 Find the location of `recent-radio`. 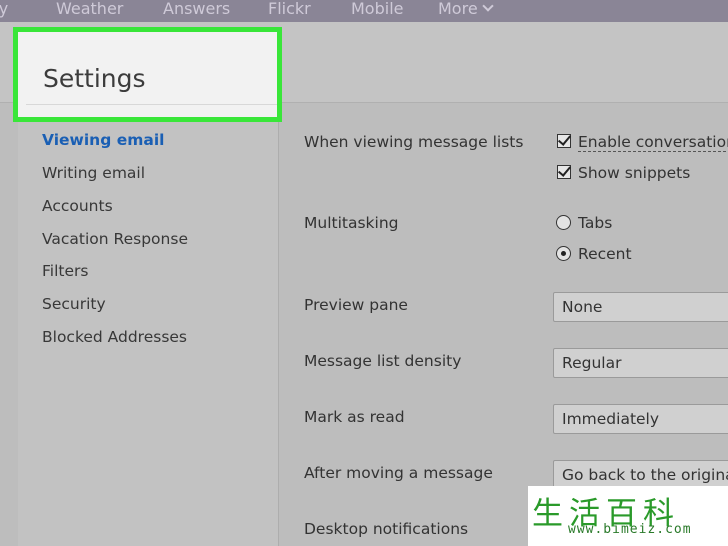

recent-radio is located at coordinates (563, 253).